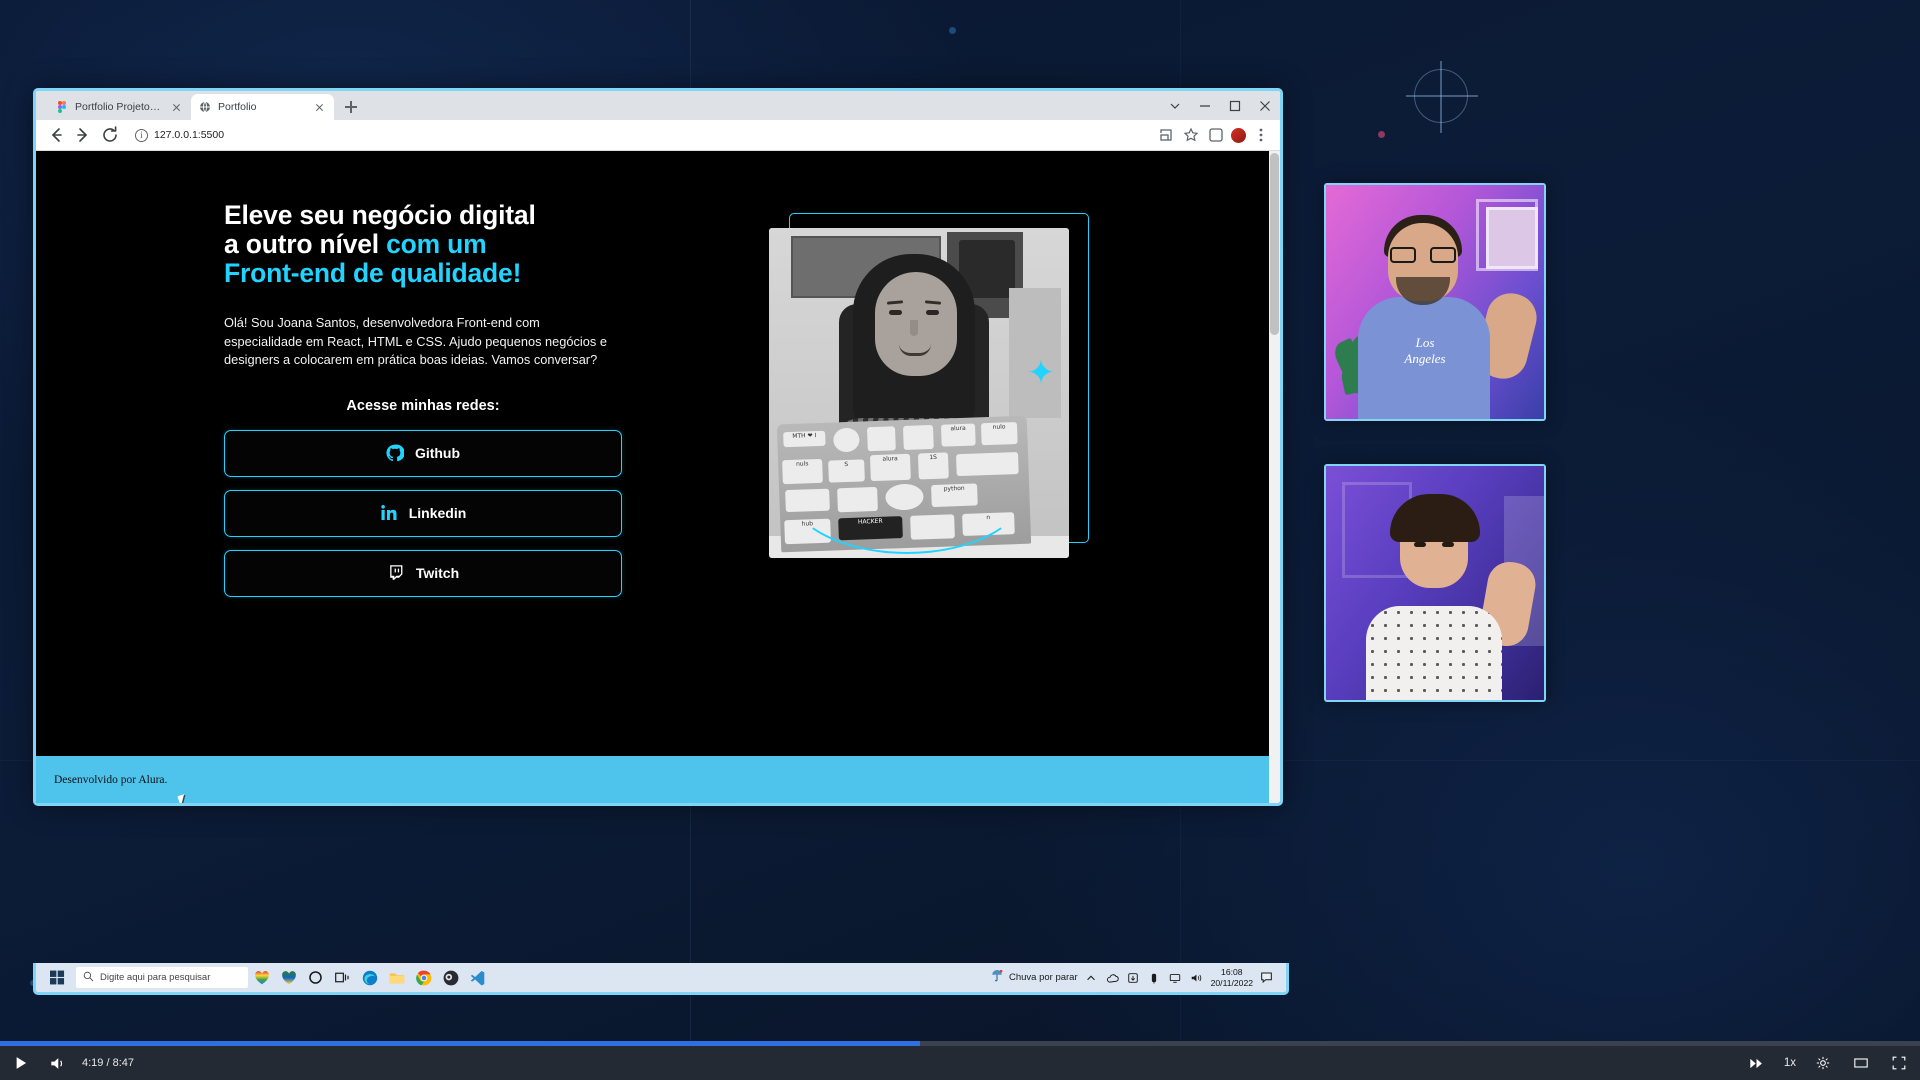  What do you see at coordinates (315, 977) in the screenshot?
I see `cortana-icon` at bounding box center [315, 977].